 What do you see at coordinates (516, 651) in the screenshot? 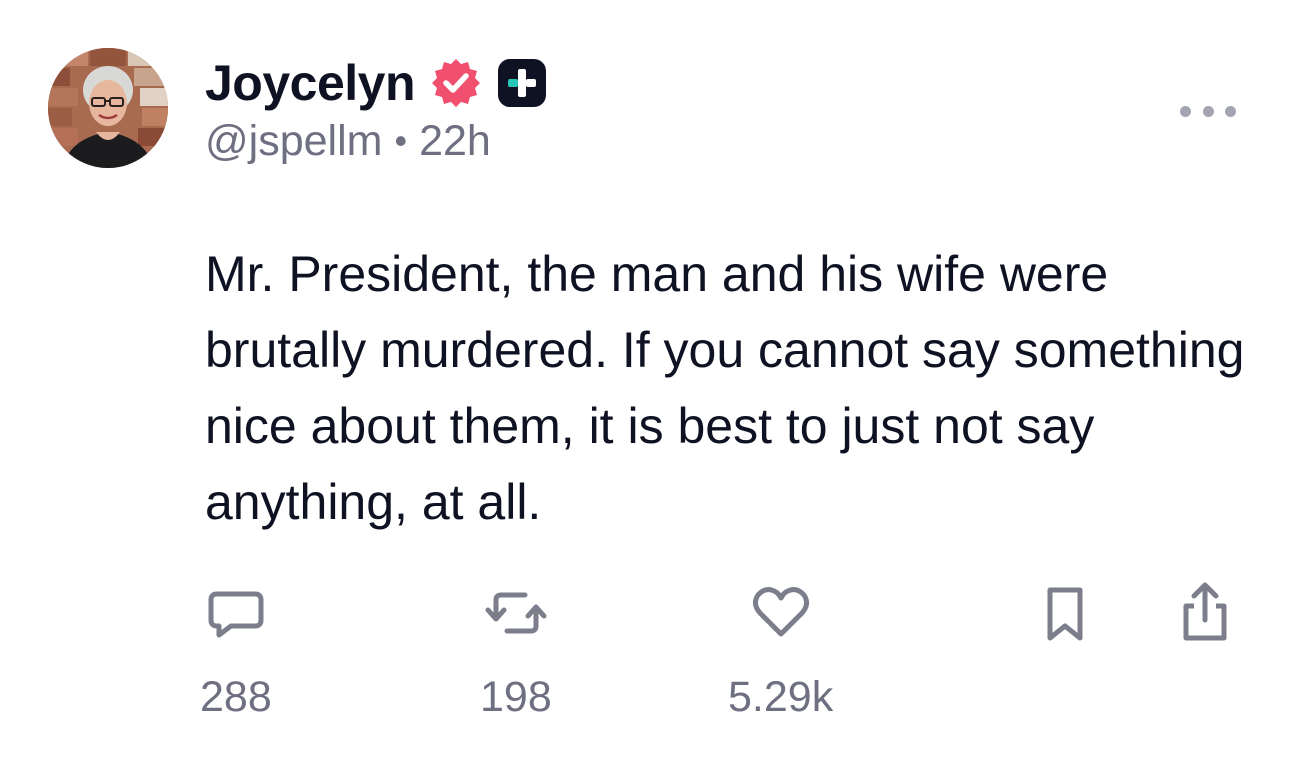
I see `repost-button: 198` at bounding box center [516, 651].